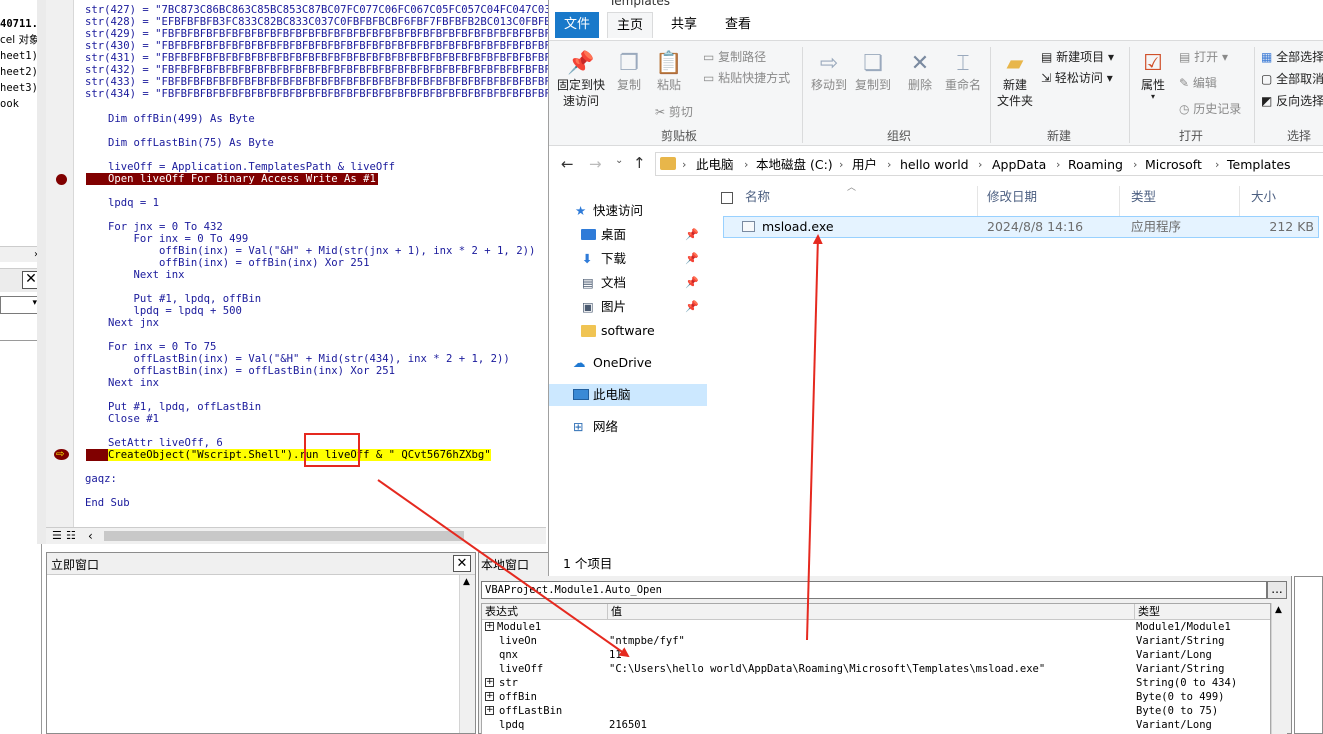 This screenshot has height=734, width=1323. I want to click on code-line: offBin(inx) = offBin(inx) Xor 251, so click(238, 263).